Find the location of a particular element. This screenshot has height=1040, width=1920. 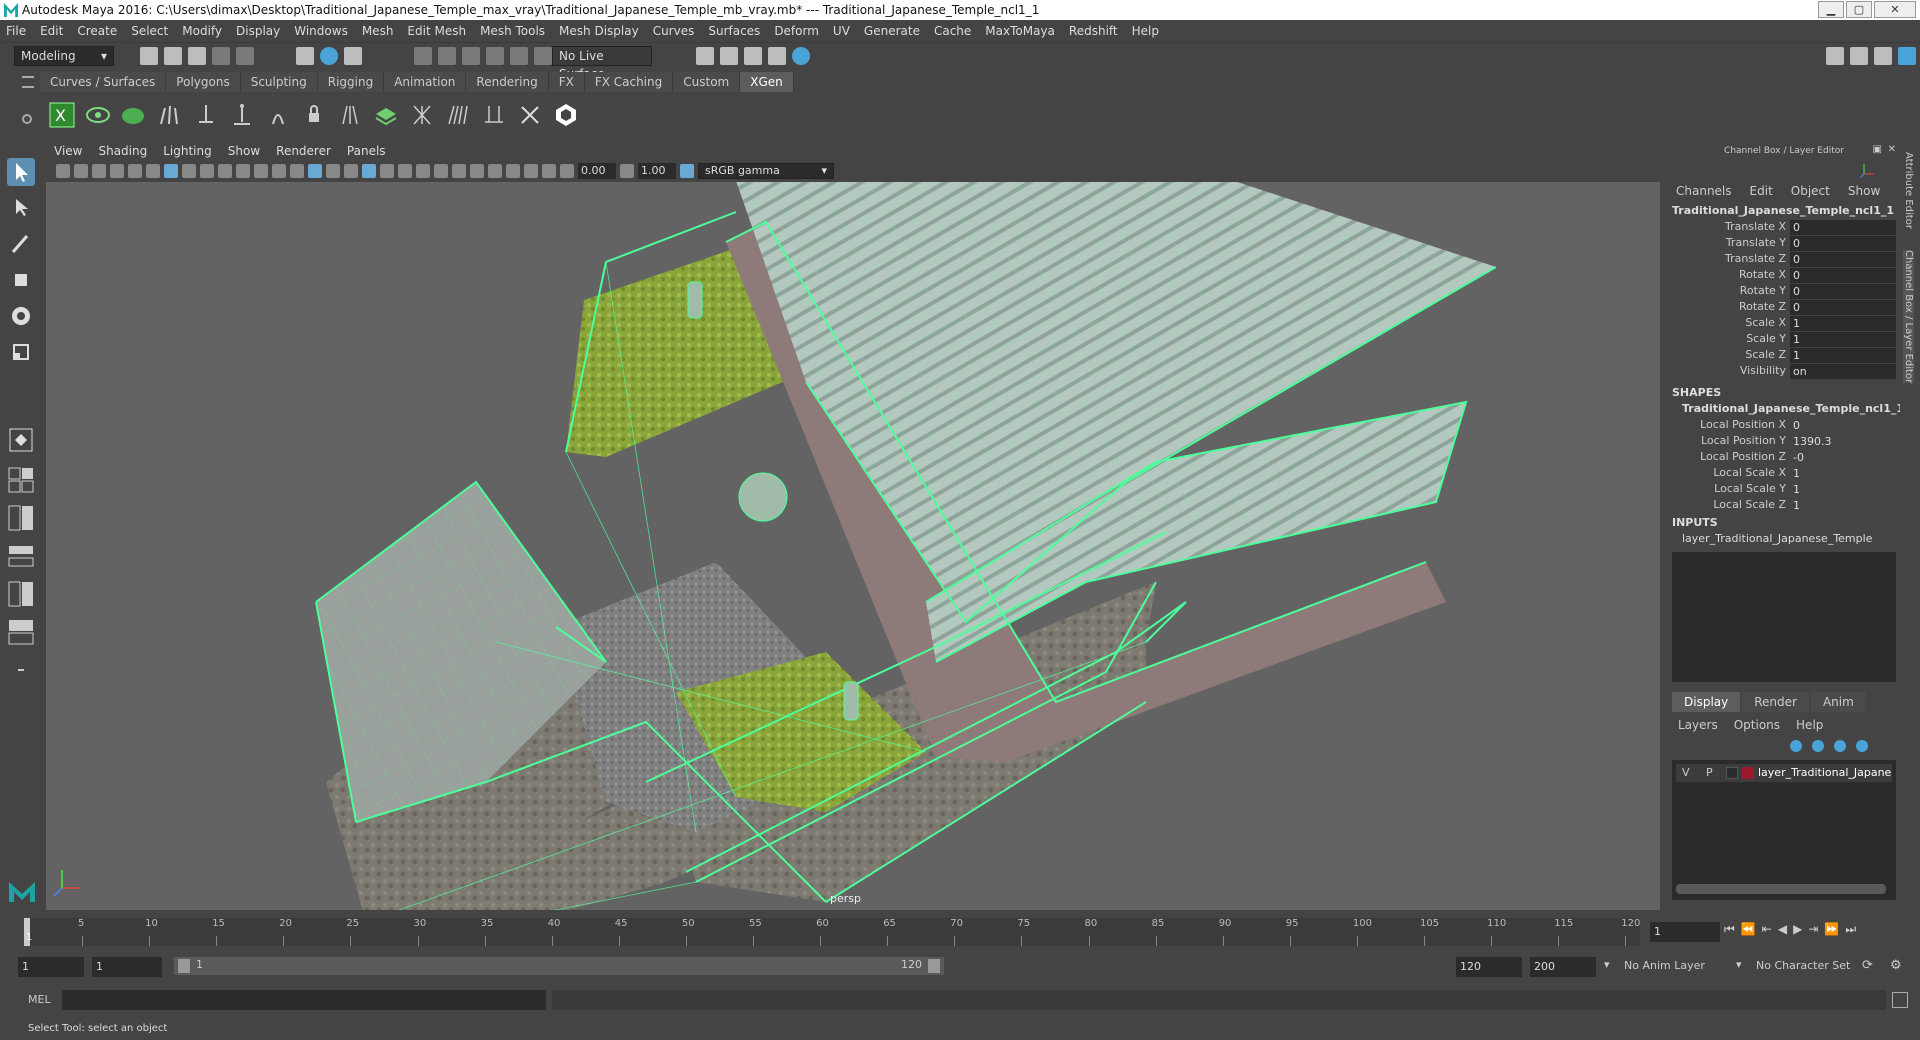

xray-icon is located at coordinates (513, 171).